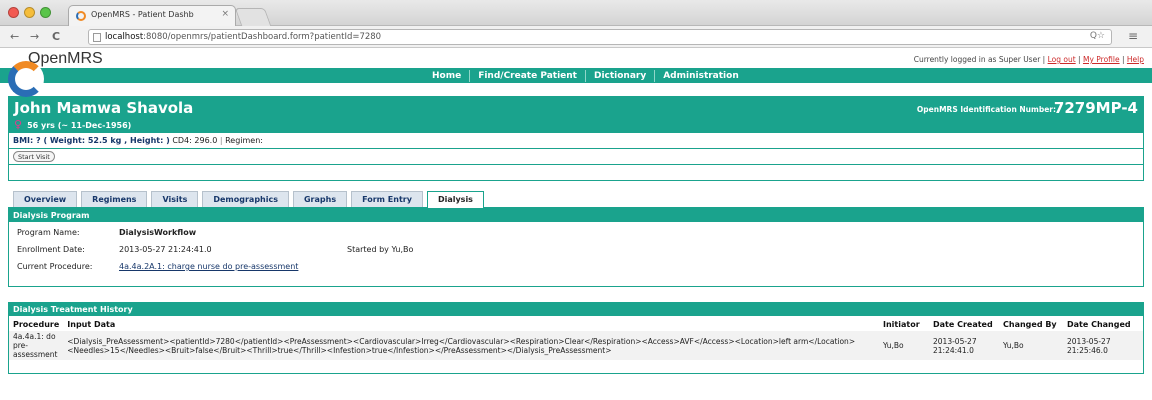 Image resolution: width=1152 pixels, height=400 pixels. I want to click on enrollment-label: Enrollment Date:, so click(51, 249).